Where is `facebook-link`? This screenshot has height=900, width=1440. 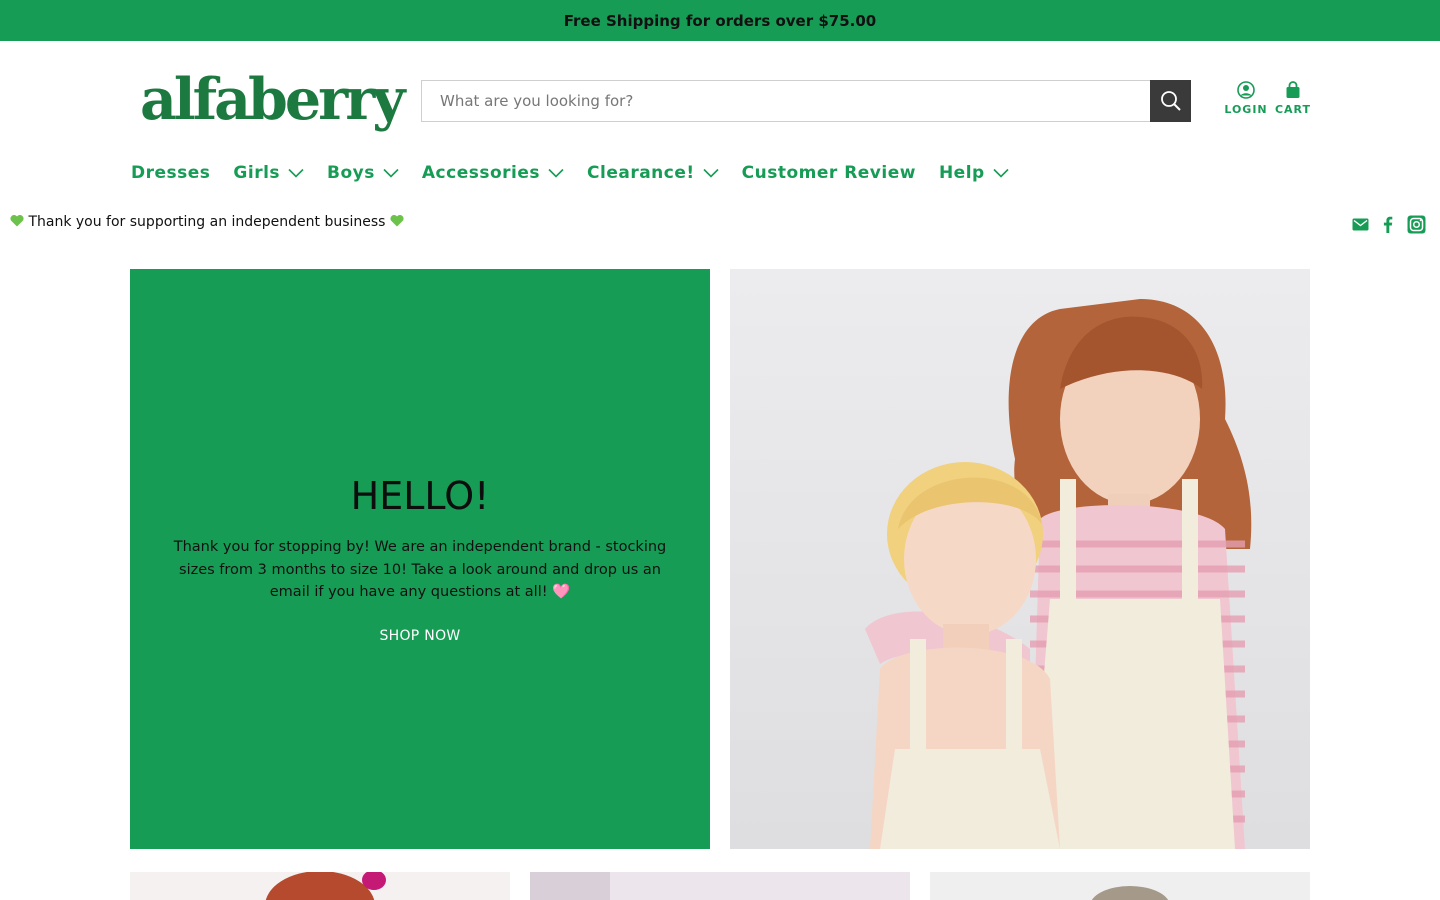
facebook-link is located at coordinates (1388, 224).